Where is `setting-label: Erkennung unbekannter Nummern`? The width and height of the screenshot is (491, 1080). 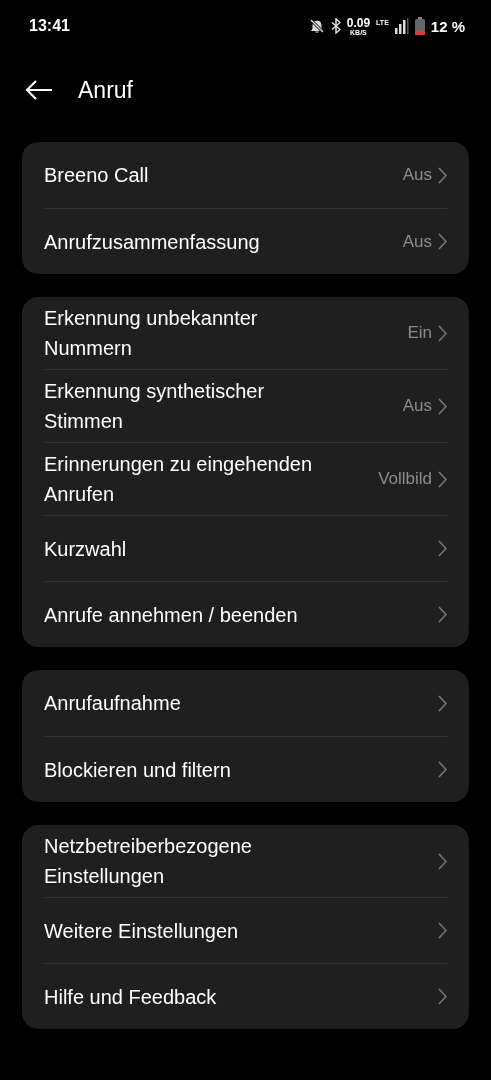 setting-label: Erkennung unbekannter Nummern is located at coordinates (151, 333).